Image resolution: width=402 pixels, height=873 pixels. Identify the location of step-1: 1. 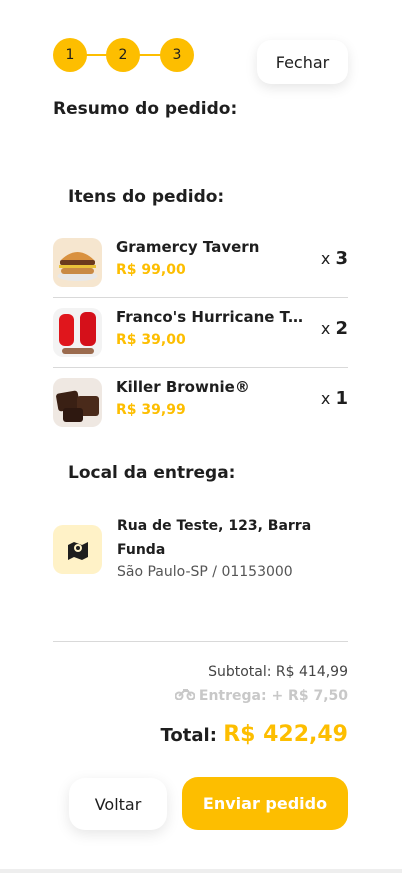
(70, 55).